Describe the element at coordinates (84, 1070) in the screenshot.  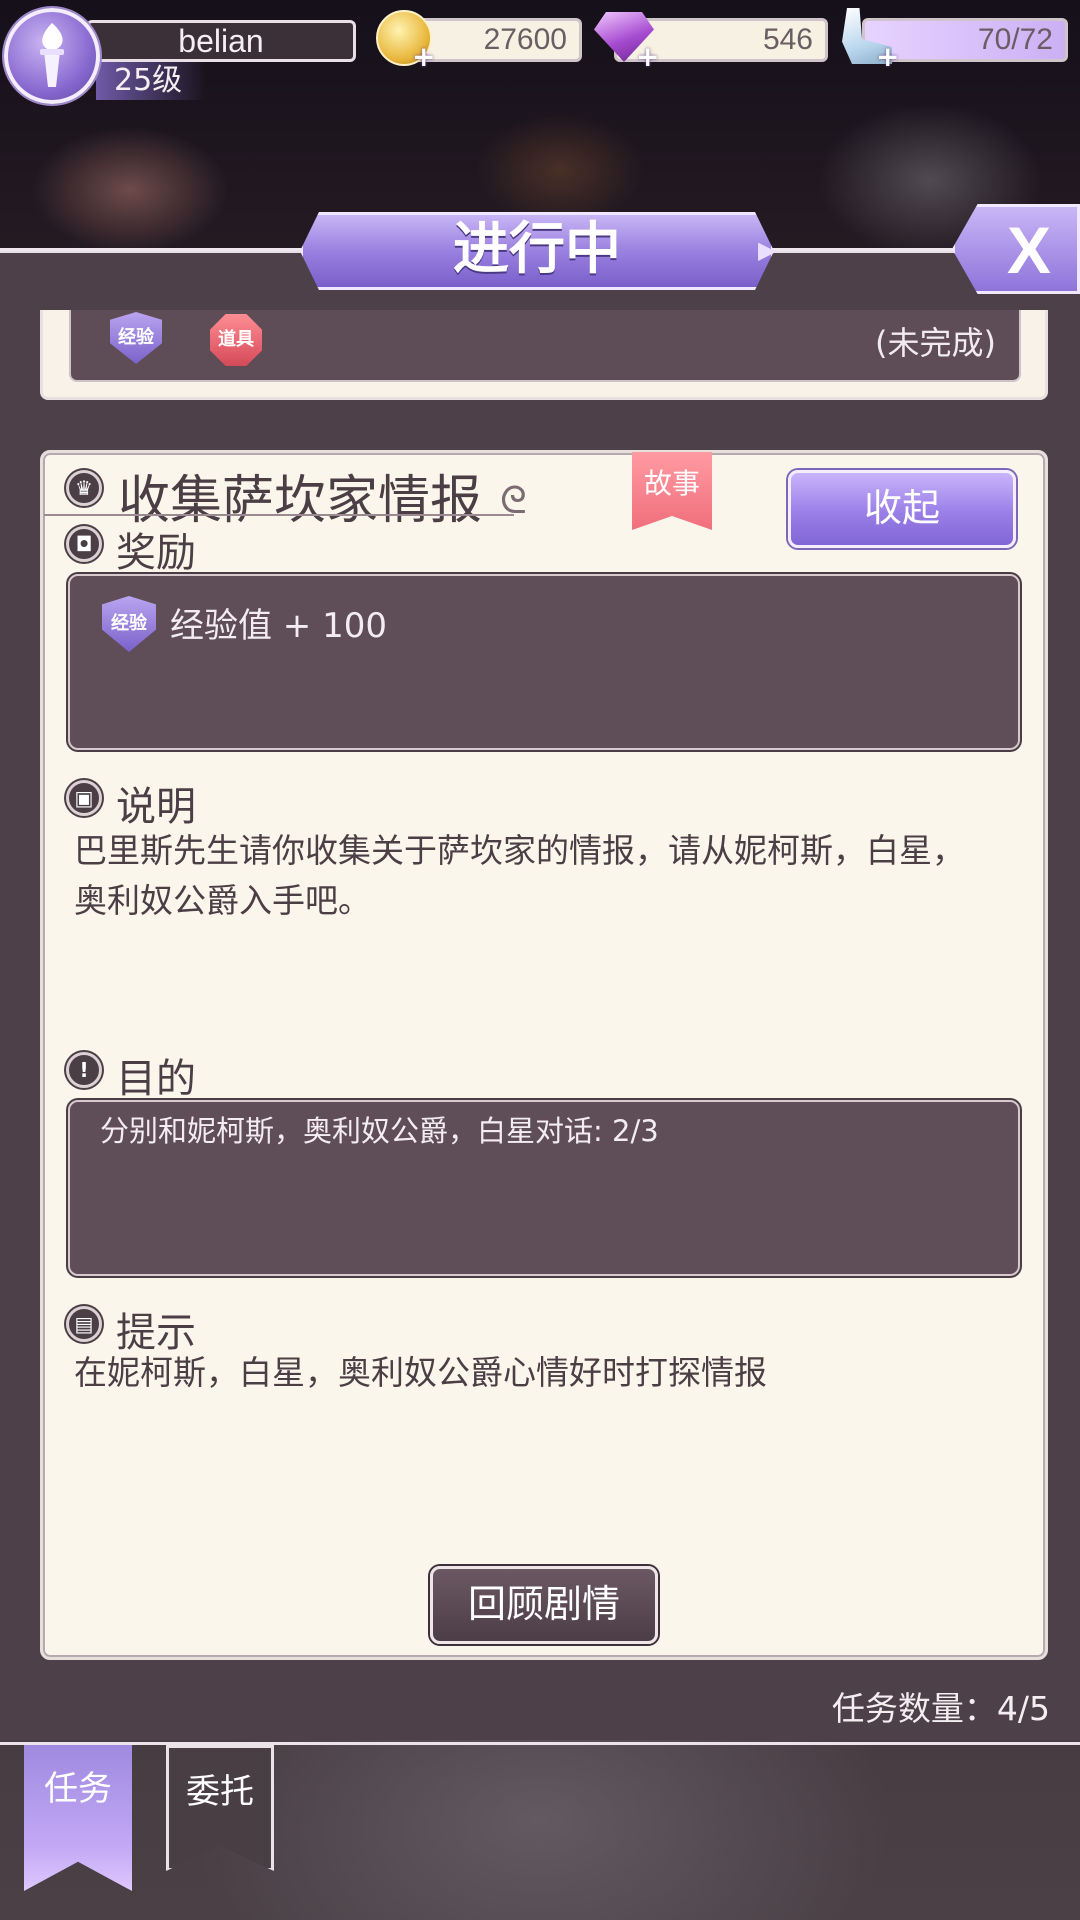
I see `exclamation-icon: !` at that location.